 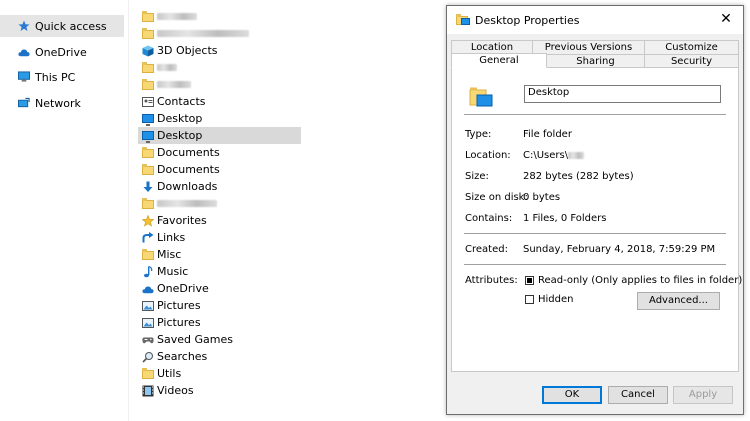 I want to click on location-value: C:\Users\, so click(x=546, y=155).